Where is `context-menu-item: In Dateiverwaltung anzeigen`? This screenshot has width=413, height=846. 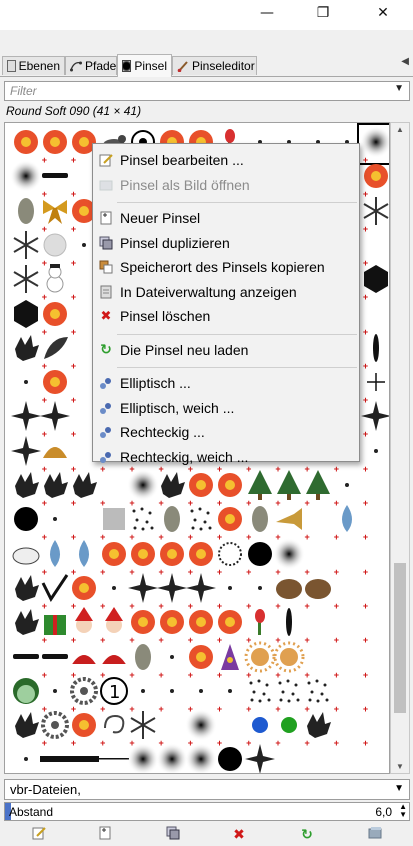
context-menu-item: In Dateiverwaltung anzeigen is located at coordinates (226, 292).